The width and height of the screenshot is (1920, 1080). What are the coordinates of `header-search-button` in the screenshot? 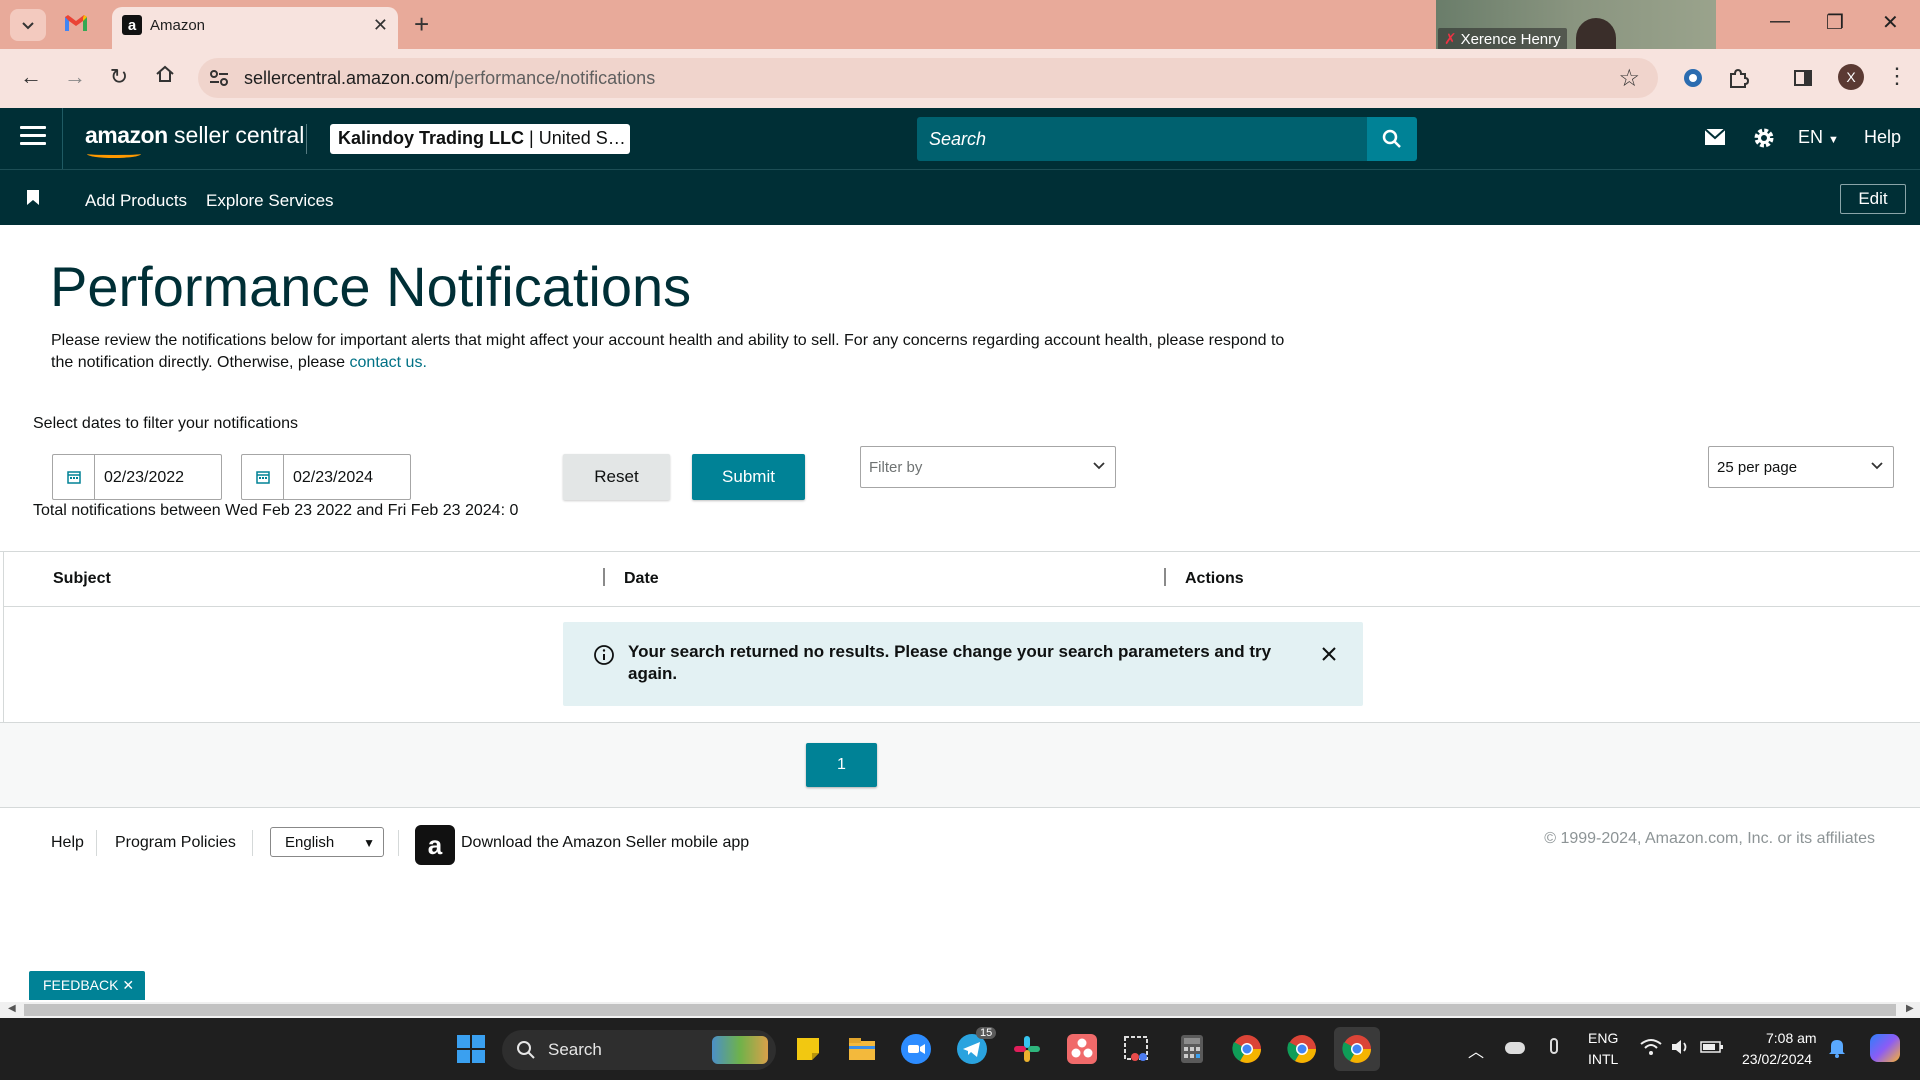 It's located at (1392, 139).